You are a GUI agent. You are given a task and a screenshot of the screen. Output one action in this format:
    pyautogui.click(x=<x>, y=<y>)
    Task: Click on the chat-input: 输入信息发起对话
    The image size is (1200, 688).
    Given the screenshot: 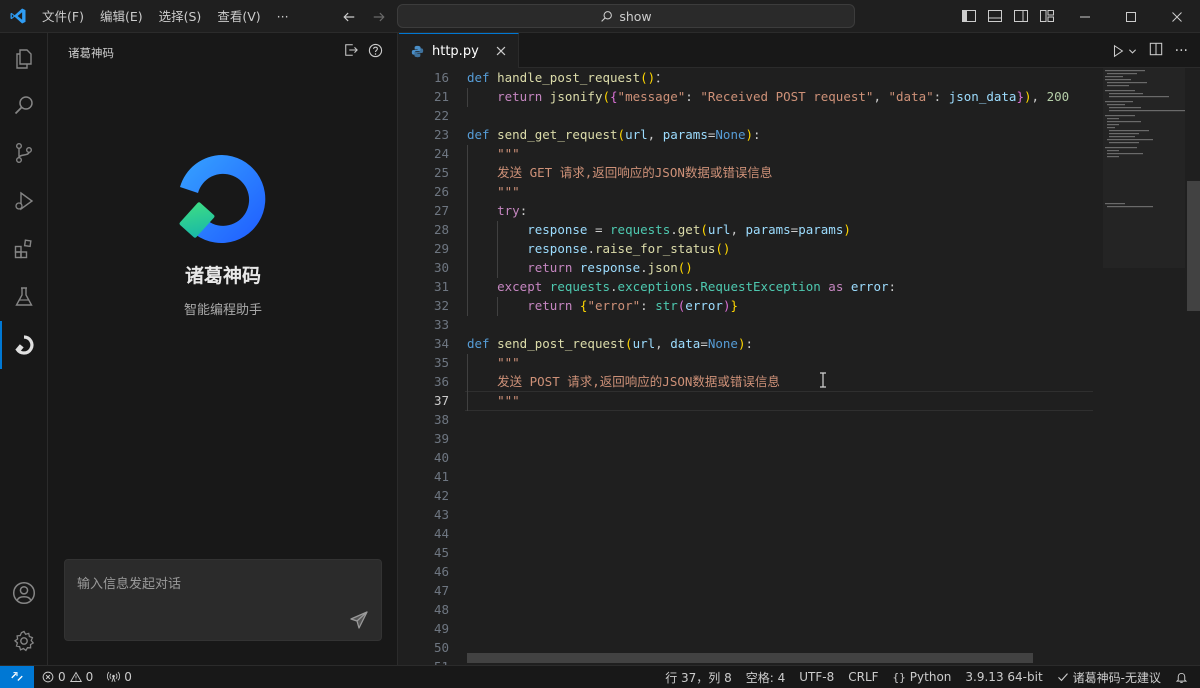 What is the action you would take?
    pyautogui.click(x=223, y=600)
    